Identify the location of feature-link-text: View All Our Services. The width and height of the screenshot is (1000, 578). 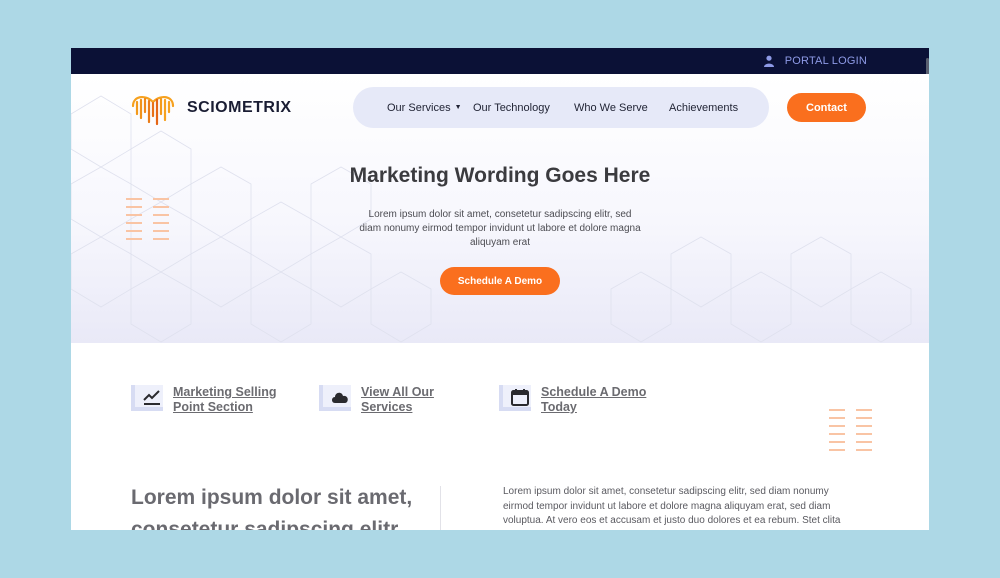
(397, 400).